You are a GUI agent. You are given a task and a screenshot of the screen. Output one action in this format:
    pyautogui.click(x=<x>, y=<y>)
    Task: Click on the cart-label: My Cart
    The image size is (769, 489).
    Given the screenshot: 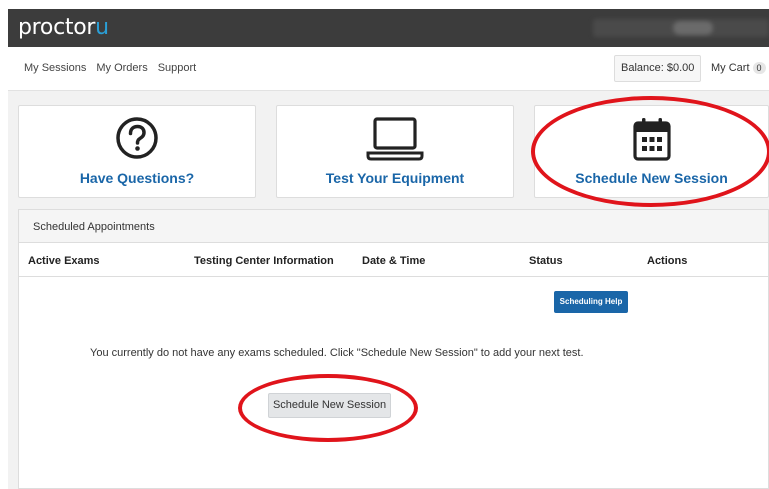 What is the action you would take?
    pyautogui.click(x=730, y=68)
    